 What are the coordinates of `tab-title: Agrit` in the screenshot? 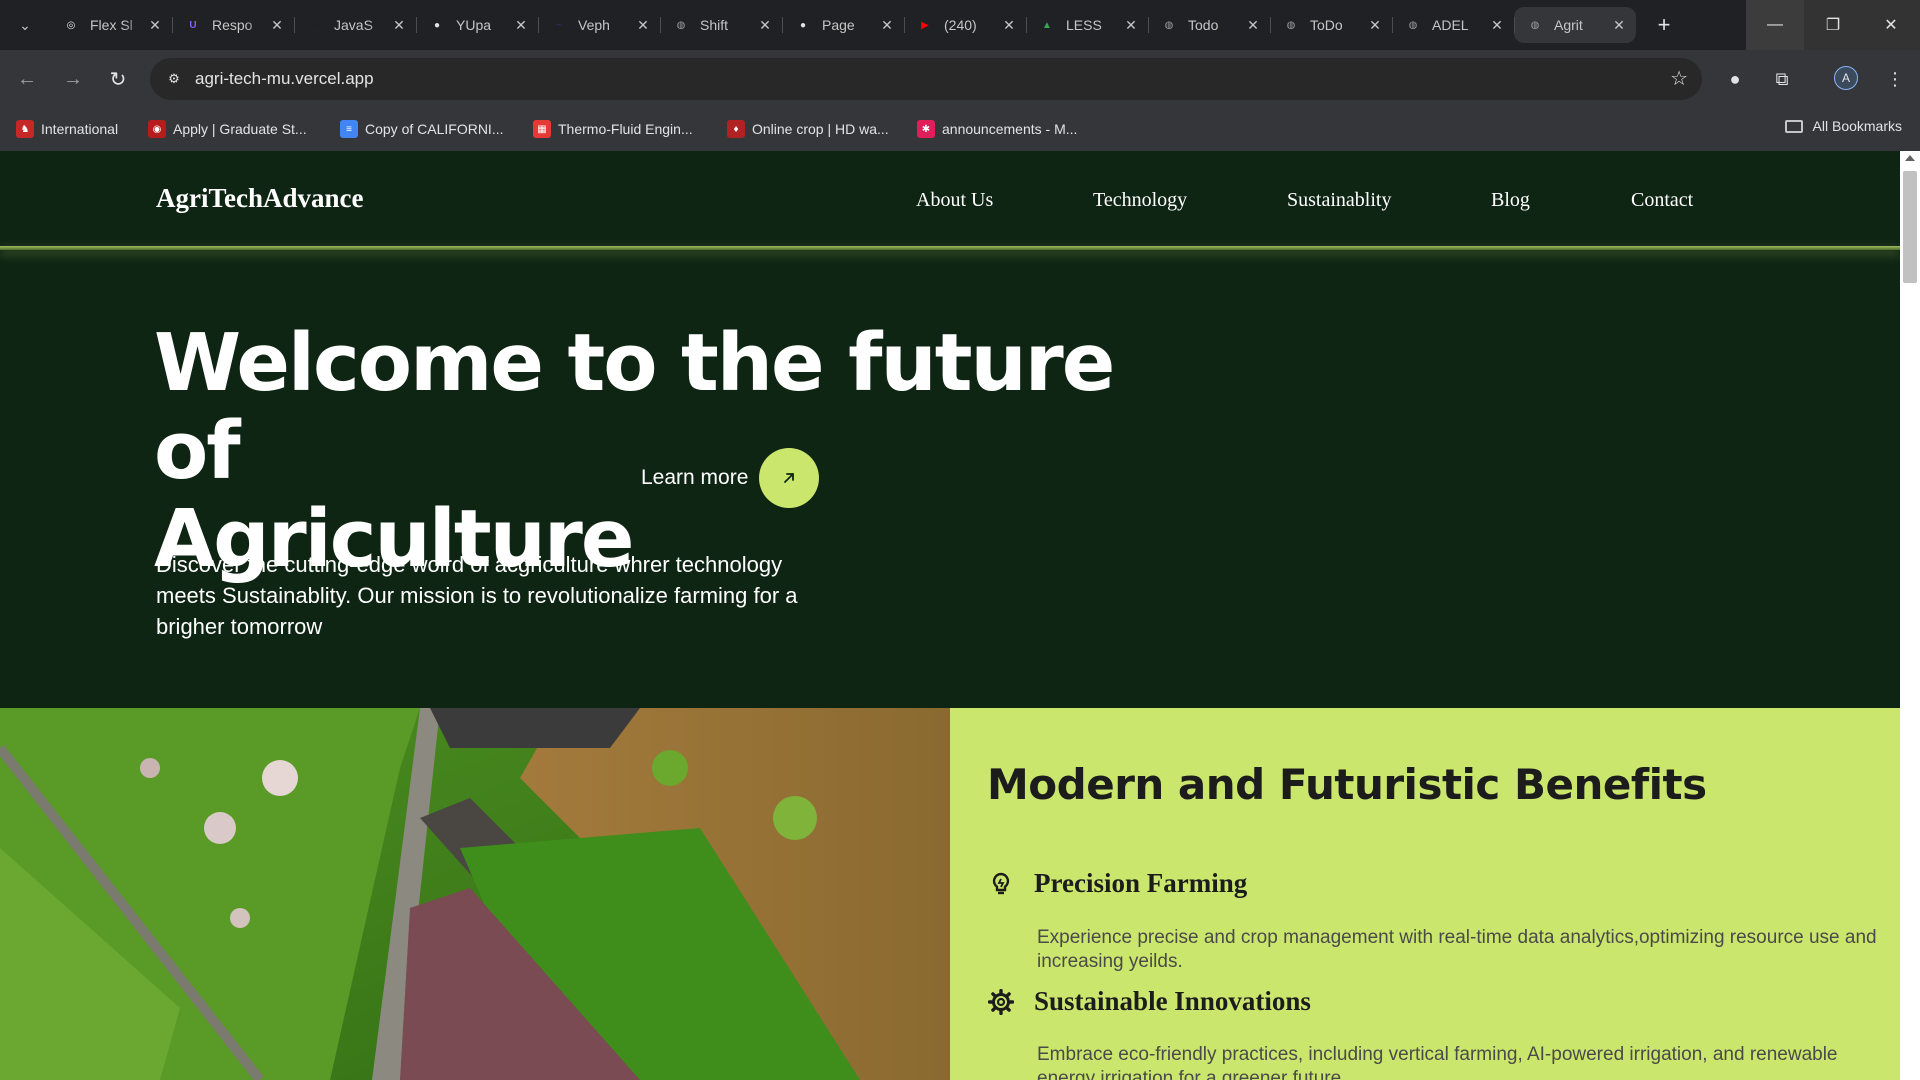 It's located at (1568, 25).